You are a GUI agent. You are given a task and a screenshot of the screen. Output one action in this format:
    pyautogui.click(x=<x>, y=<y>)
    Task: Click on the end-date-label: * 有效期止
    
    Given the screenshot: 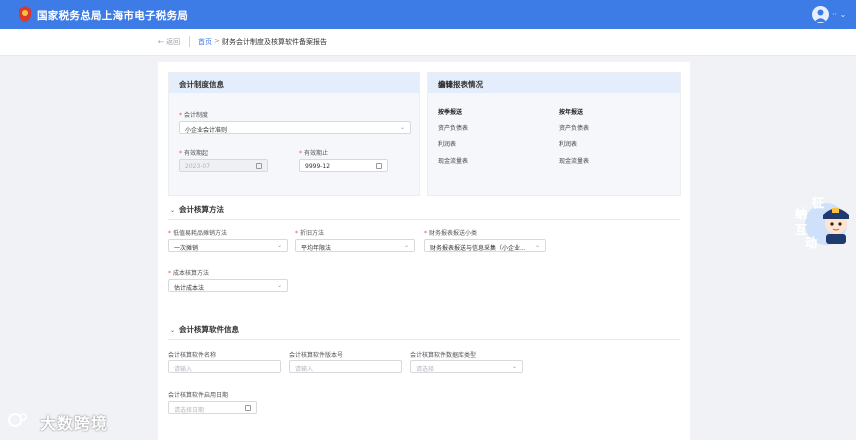 What is the action you would take?
    pyautogui.click(x=314, y=153)
    